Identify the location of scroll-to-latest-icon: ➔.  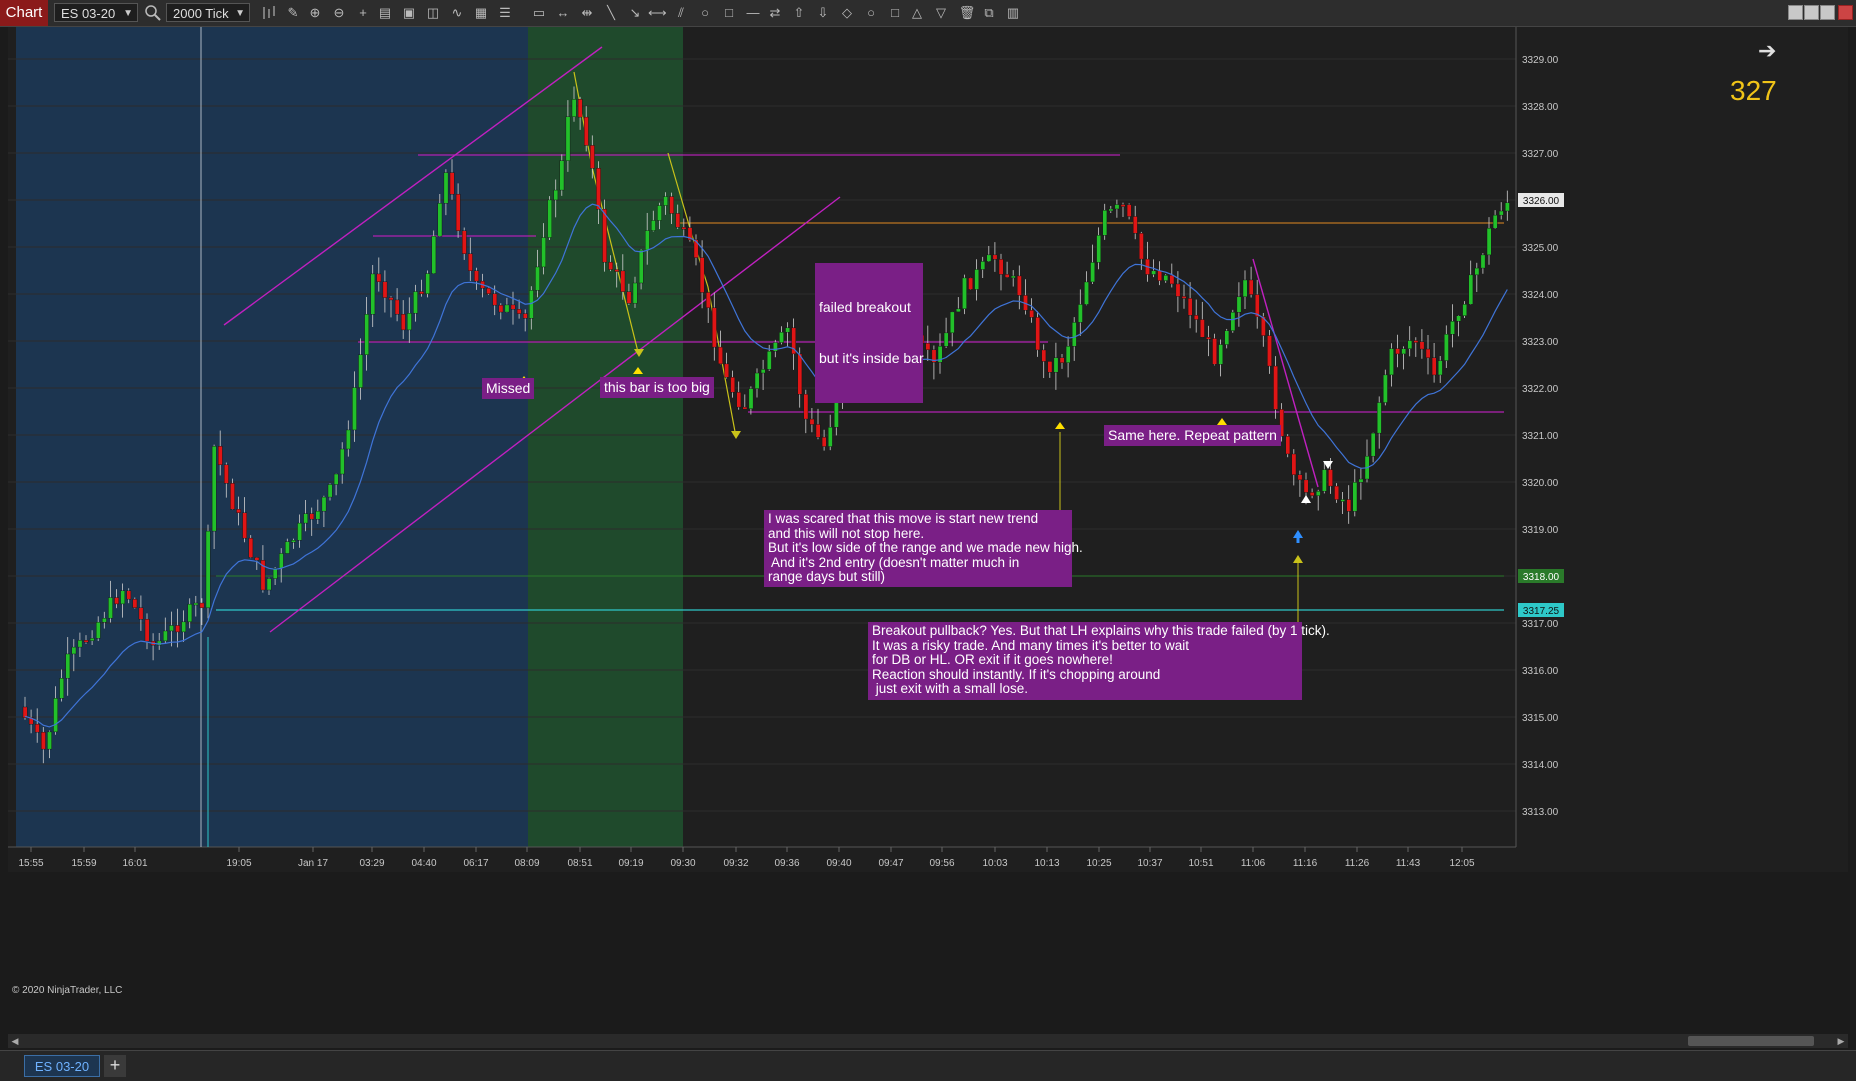
(1767, 51).